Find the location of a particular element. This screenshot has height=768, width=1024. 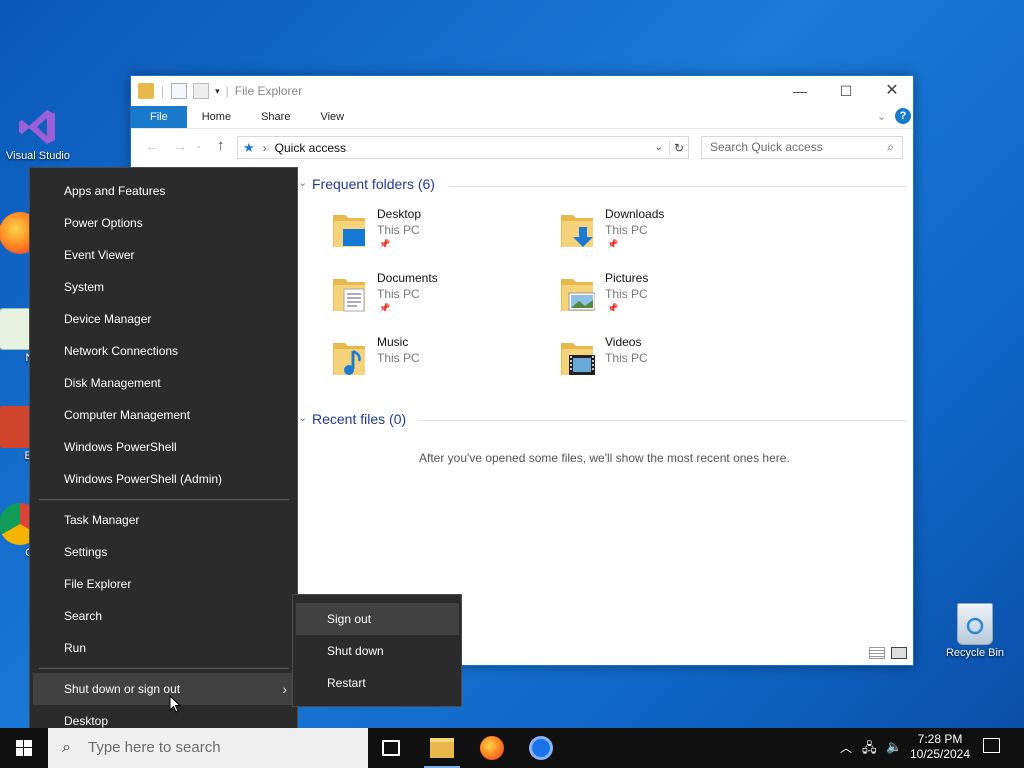

folder-music: Music This PC is located at coordinates (441, 366).